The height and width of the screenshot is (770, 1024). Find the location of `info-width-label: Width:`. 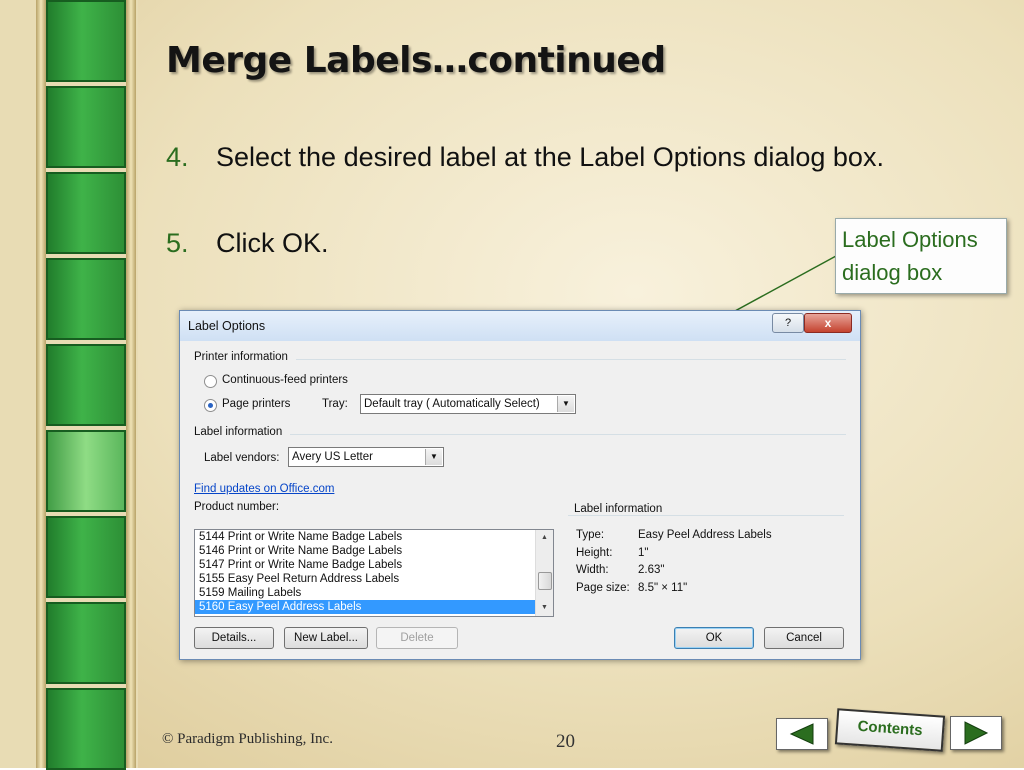

info-width-label: Width: is located at coordinates (592, 570).